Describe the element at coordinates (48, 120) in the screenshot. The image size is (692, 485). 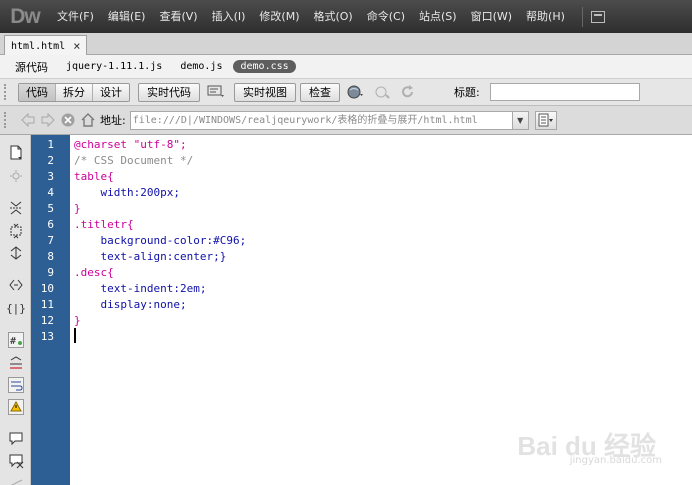
I see `forward-icon` at that location.